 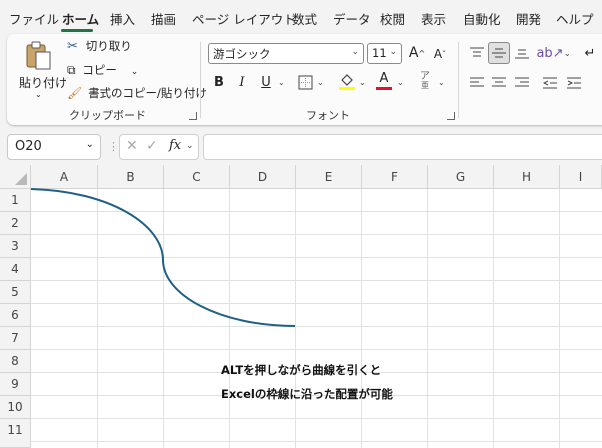 I want to click on font-name-dropdown: 游ゴシック ⌄, so click(x=286, y=53).